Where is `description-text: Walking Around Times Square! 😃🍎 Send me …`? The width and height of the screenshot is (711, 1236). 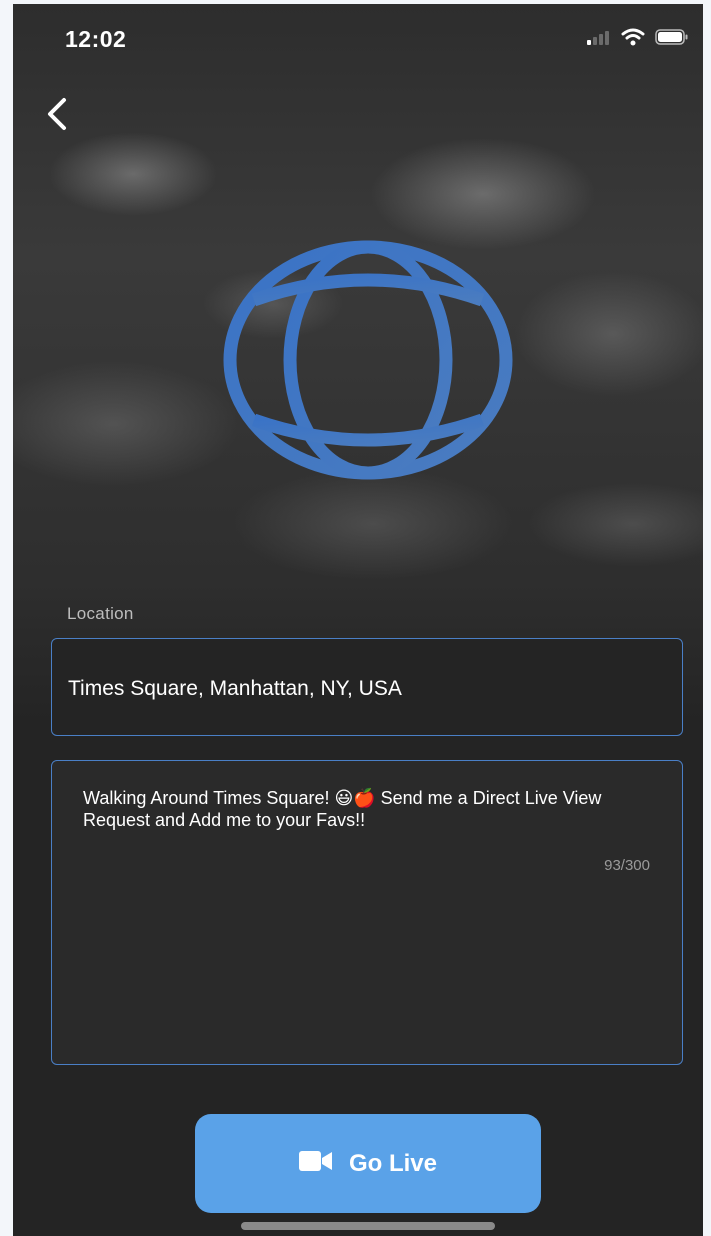
description-text: Walking Around Times Square! 😃🍎 Send me … is located at coordinates (342, 809).